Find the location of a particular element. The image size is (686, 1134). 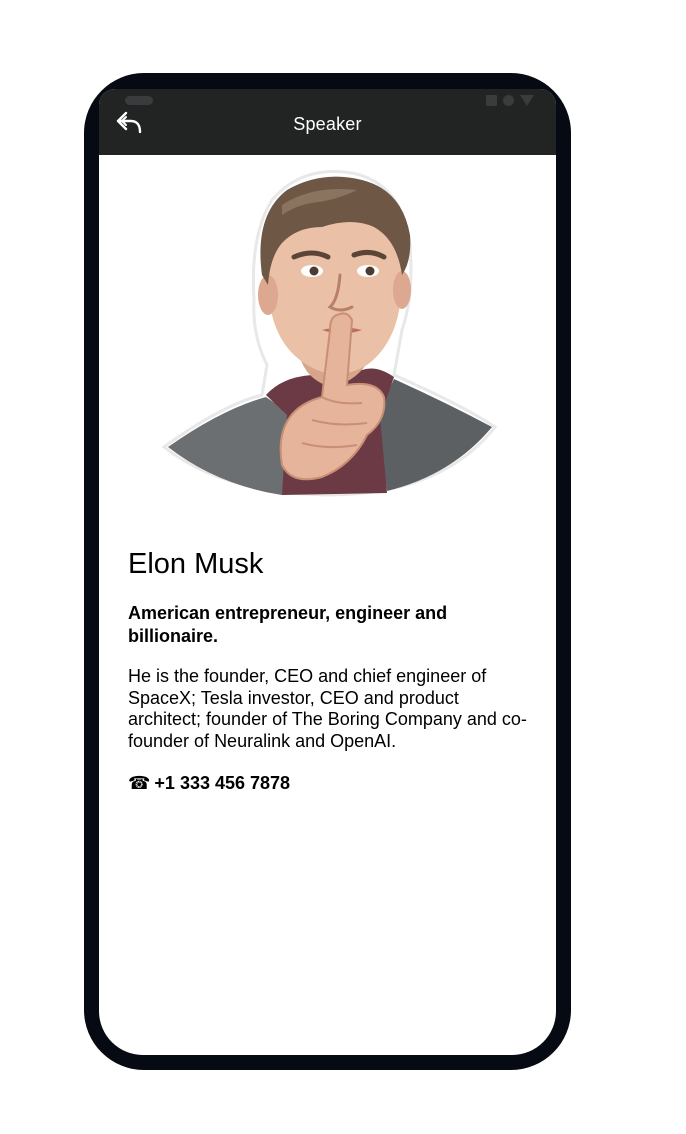

status-bar-icons is located at coordinates (510, 100).